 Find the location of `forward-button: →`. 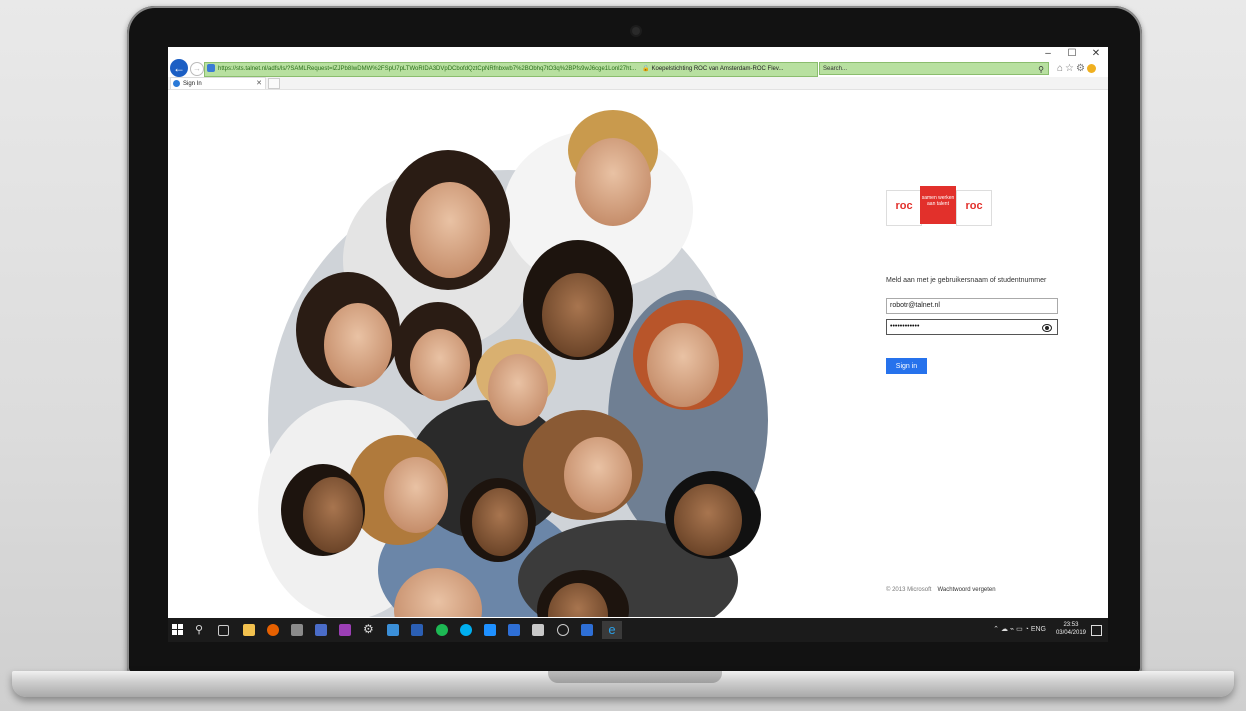

forward-button: → is located at coordinates (197, 69).